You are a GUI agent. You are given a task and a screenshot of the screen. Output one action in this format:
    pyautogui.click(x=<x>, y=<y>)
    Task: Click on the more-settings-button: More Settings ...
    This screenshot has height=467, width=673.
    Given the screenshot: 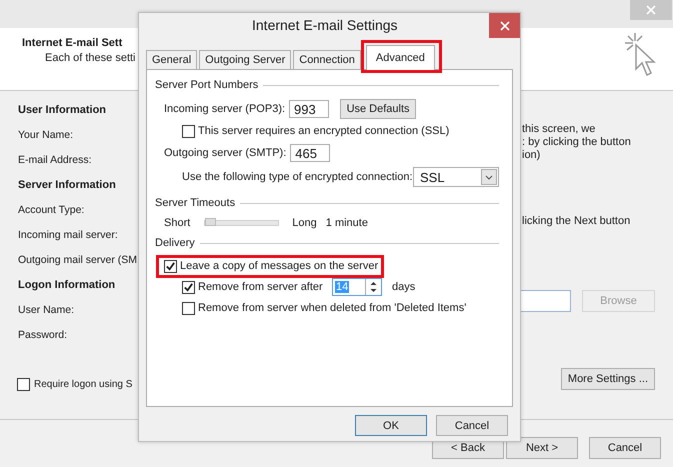 What is the action you would take?
    pyautogui.click(x=607, y=379)
    